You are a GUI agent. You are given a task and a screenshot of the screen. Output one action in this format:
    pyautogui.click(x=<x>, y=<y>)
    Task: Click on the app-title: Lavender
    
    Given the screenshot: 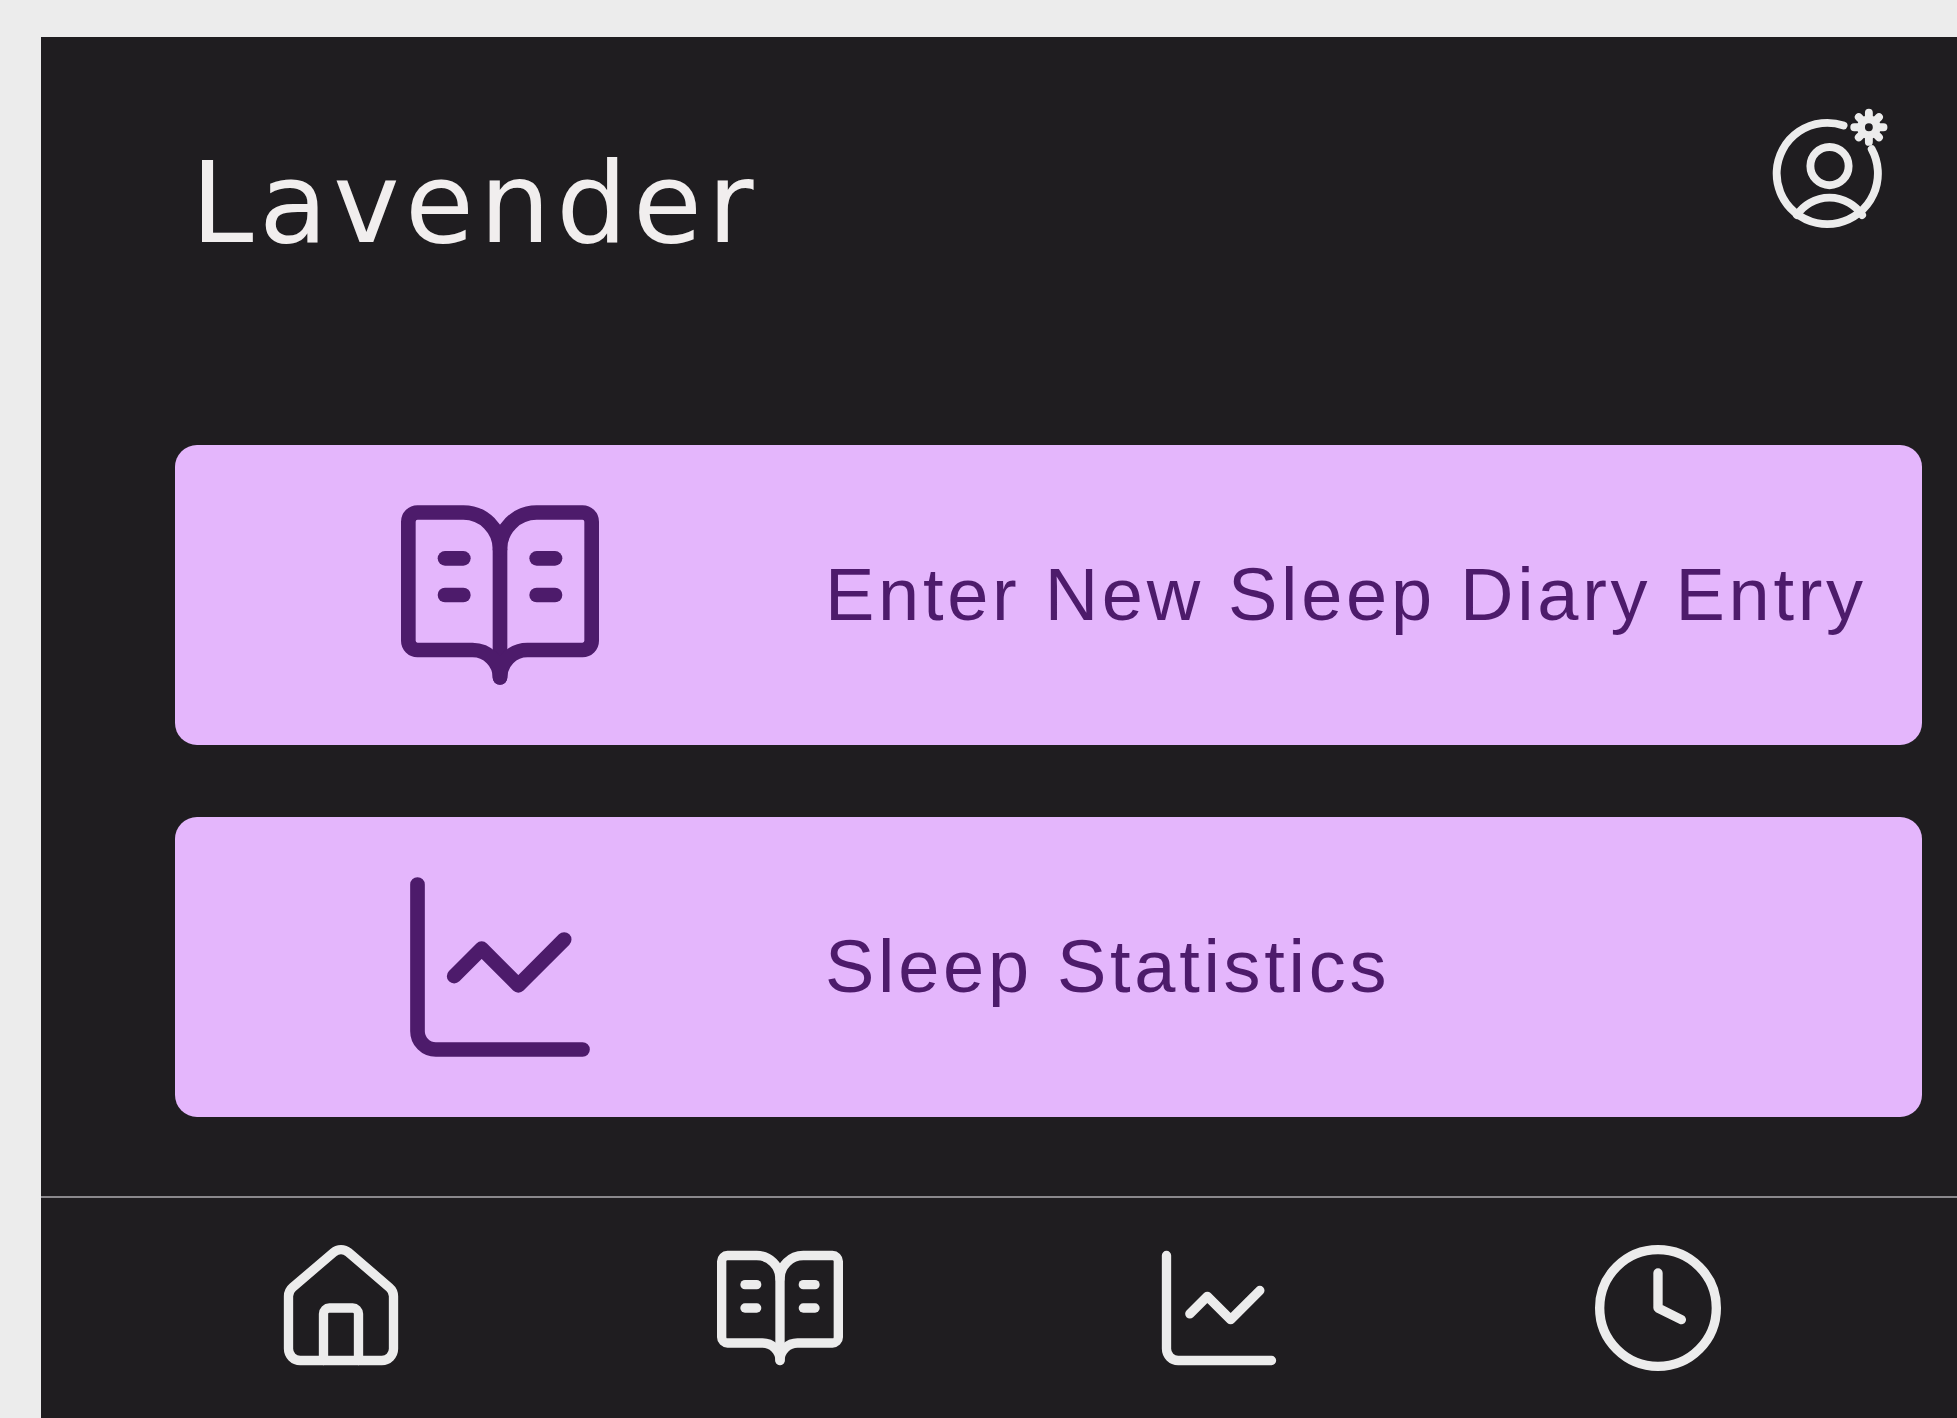 What is the action you would take?
    pyautogui.click(x=475, y=203)
    